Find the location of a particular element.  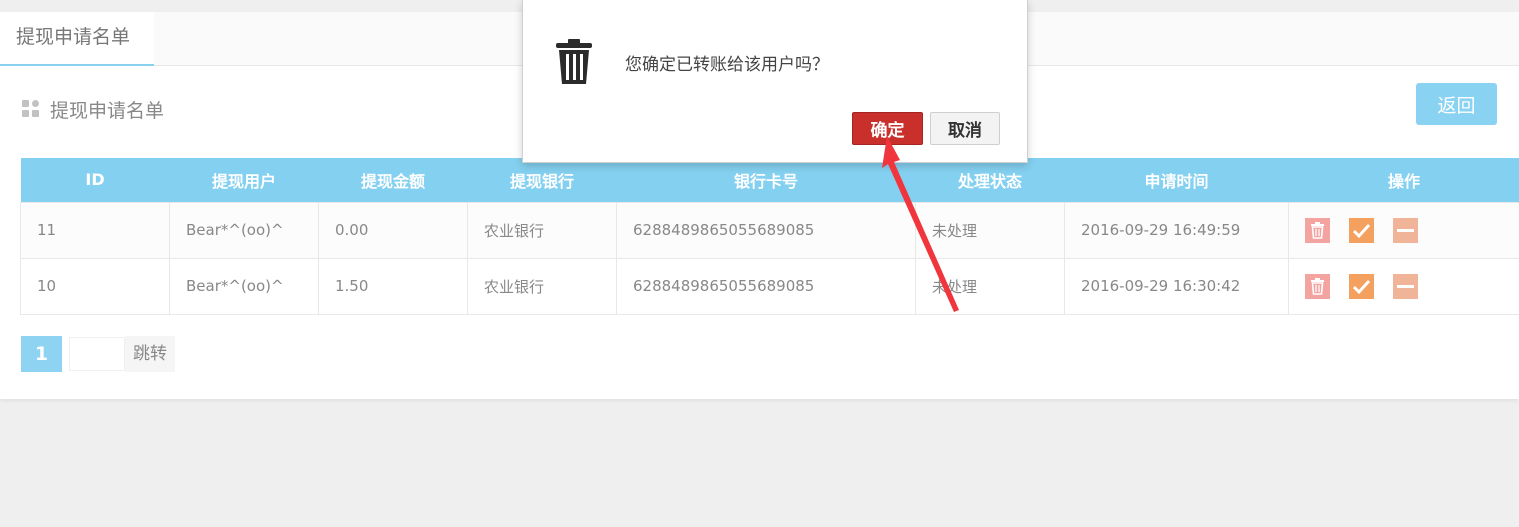

cell-id: 11 is located at coordinates (95, 230).